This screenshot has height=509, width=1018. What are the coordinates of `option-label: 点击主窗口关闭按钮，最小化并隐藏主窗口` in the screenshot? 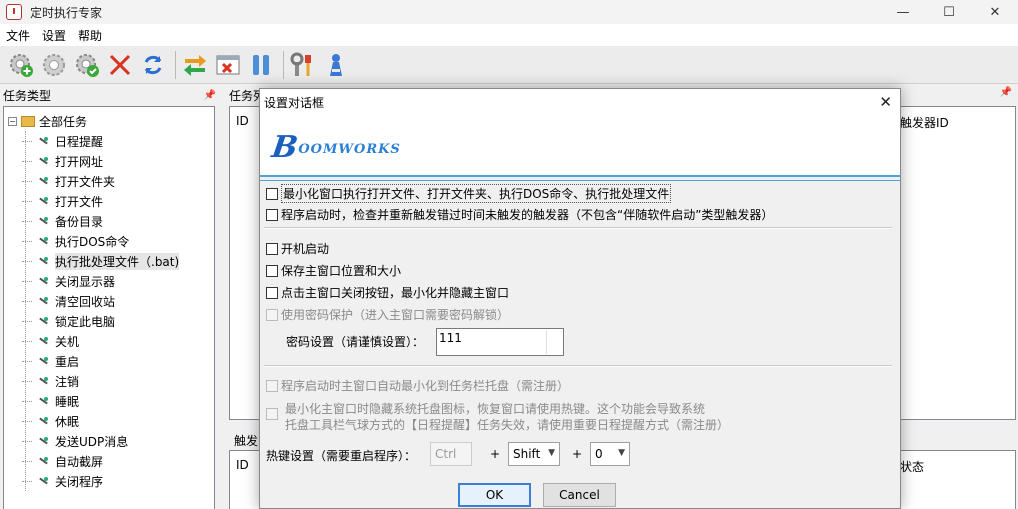 It's located at (395, 293).